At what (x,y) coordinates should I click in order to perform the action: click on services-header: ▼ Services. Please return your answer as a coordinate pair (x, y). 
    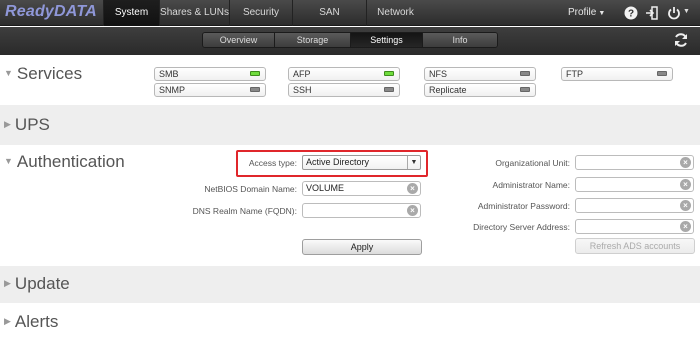
    Looking at the image, I should click on (43, 74).